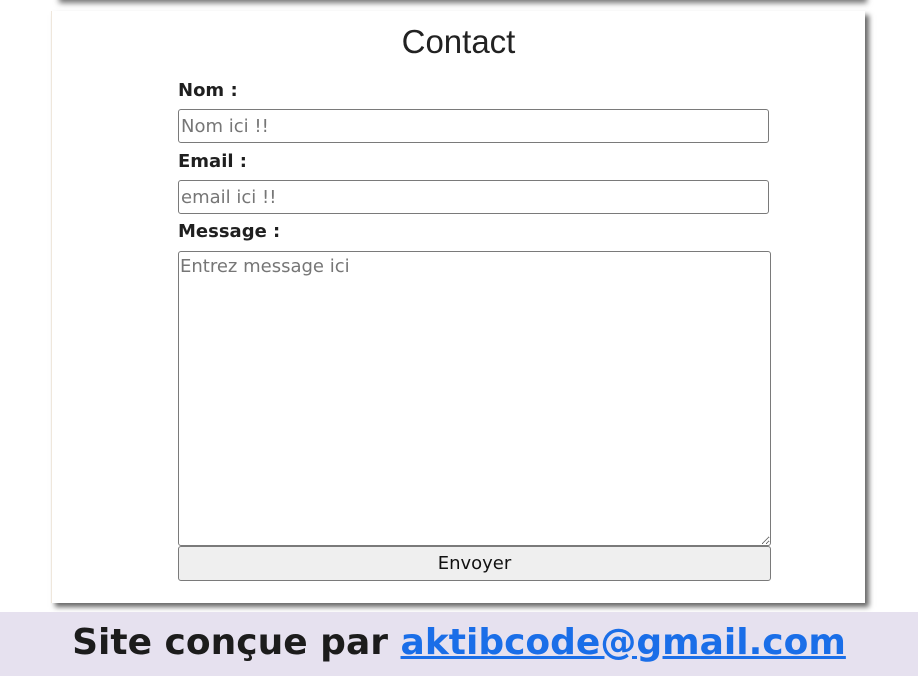  Describe the element at coordinates (623, 642) in the screenshot. I see `footer-email-link: aktibcode@gmail.com` at that location.